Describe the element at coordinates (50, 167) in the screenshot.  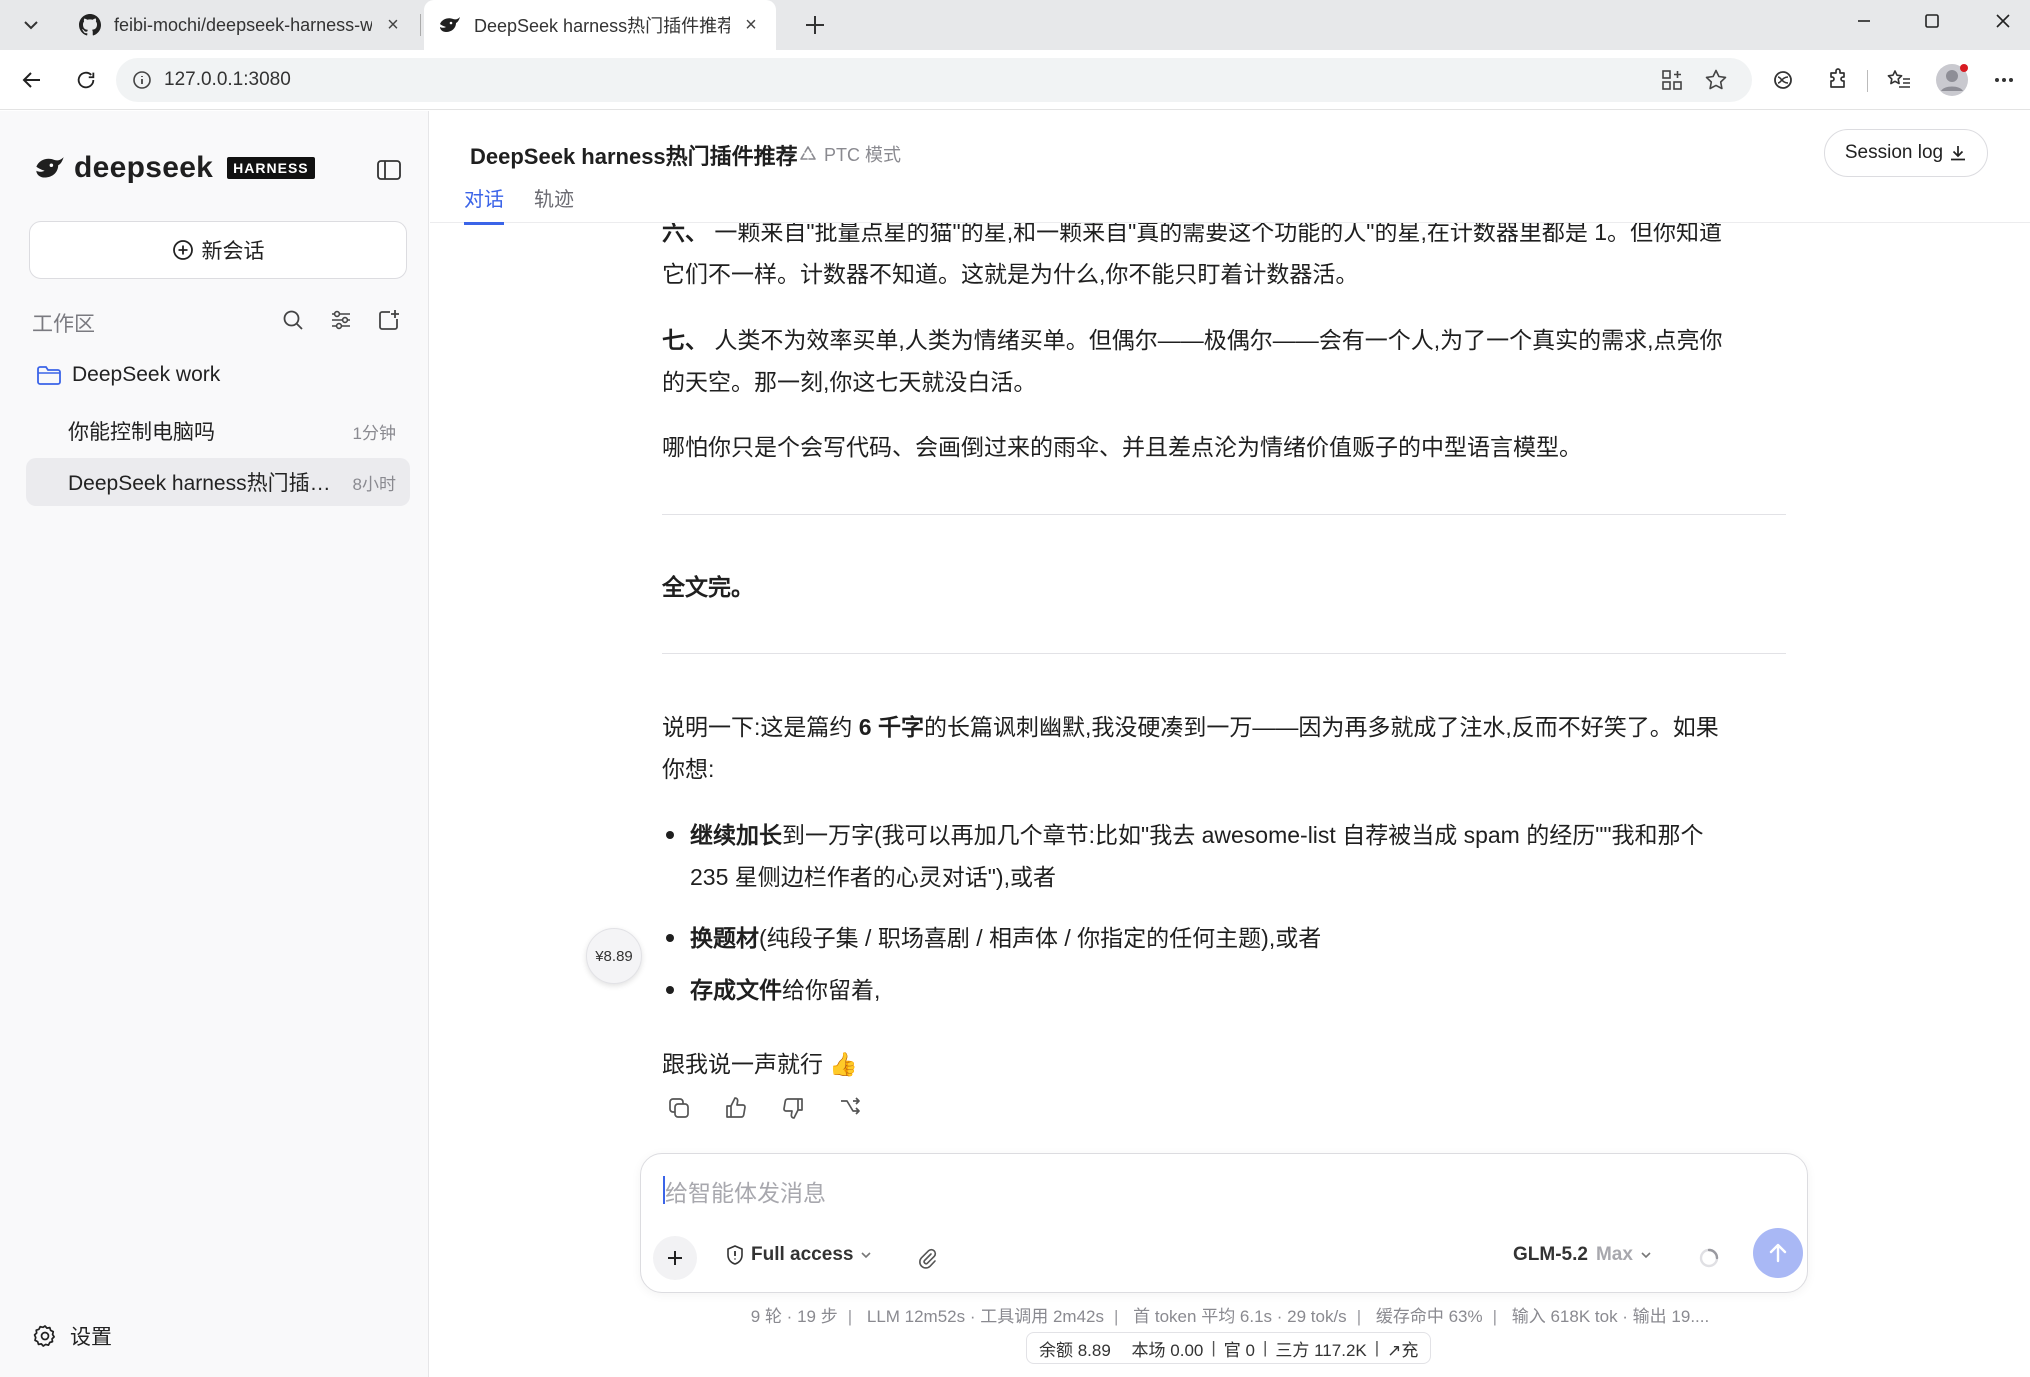
I see `deepseek-whale-icon` at that location.